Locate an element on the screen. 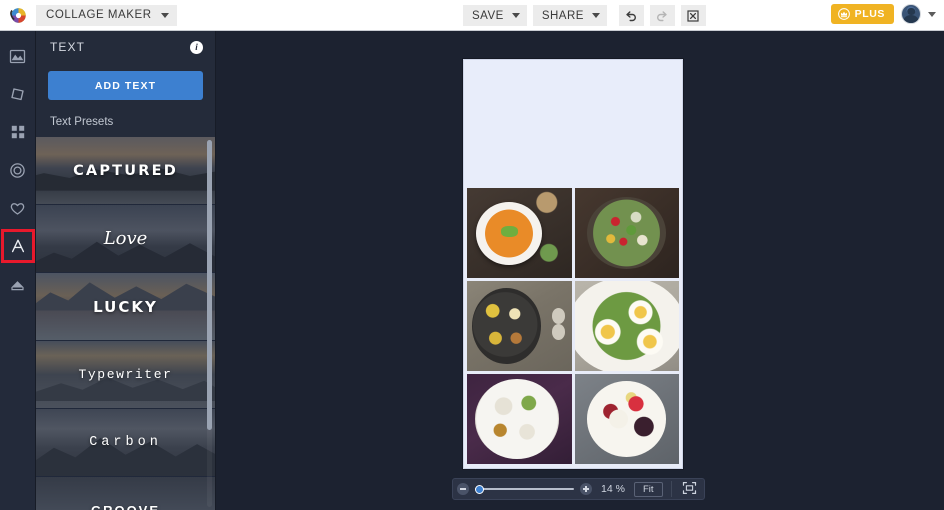 This screenshot has width=944, height=510. panel-scrollbar is located at coordinates (209, 323).